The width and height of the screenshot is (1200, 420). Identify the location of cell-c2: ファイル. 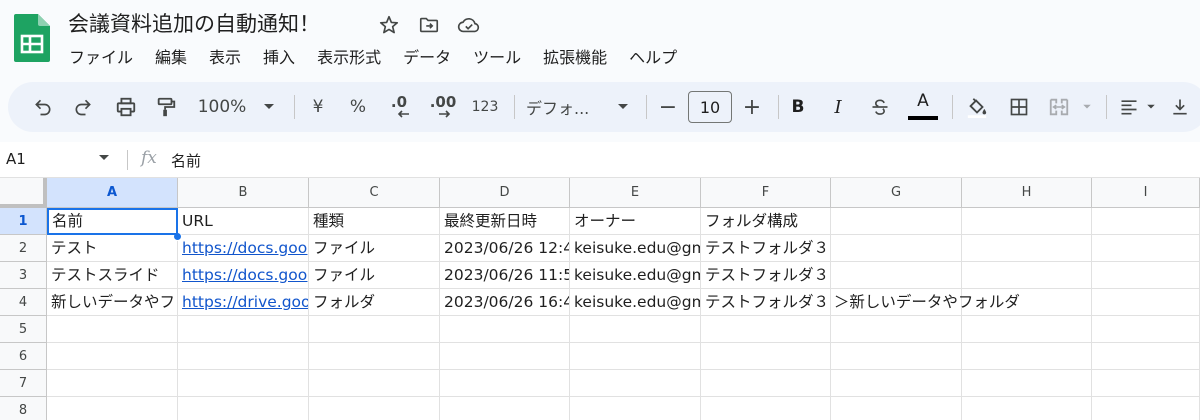
(374, 248).